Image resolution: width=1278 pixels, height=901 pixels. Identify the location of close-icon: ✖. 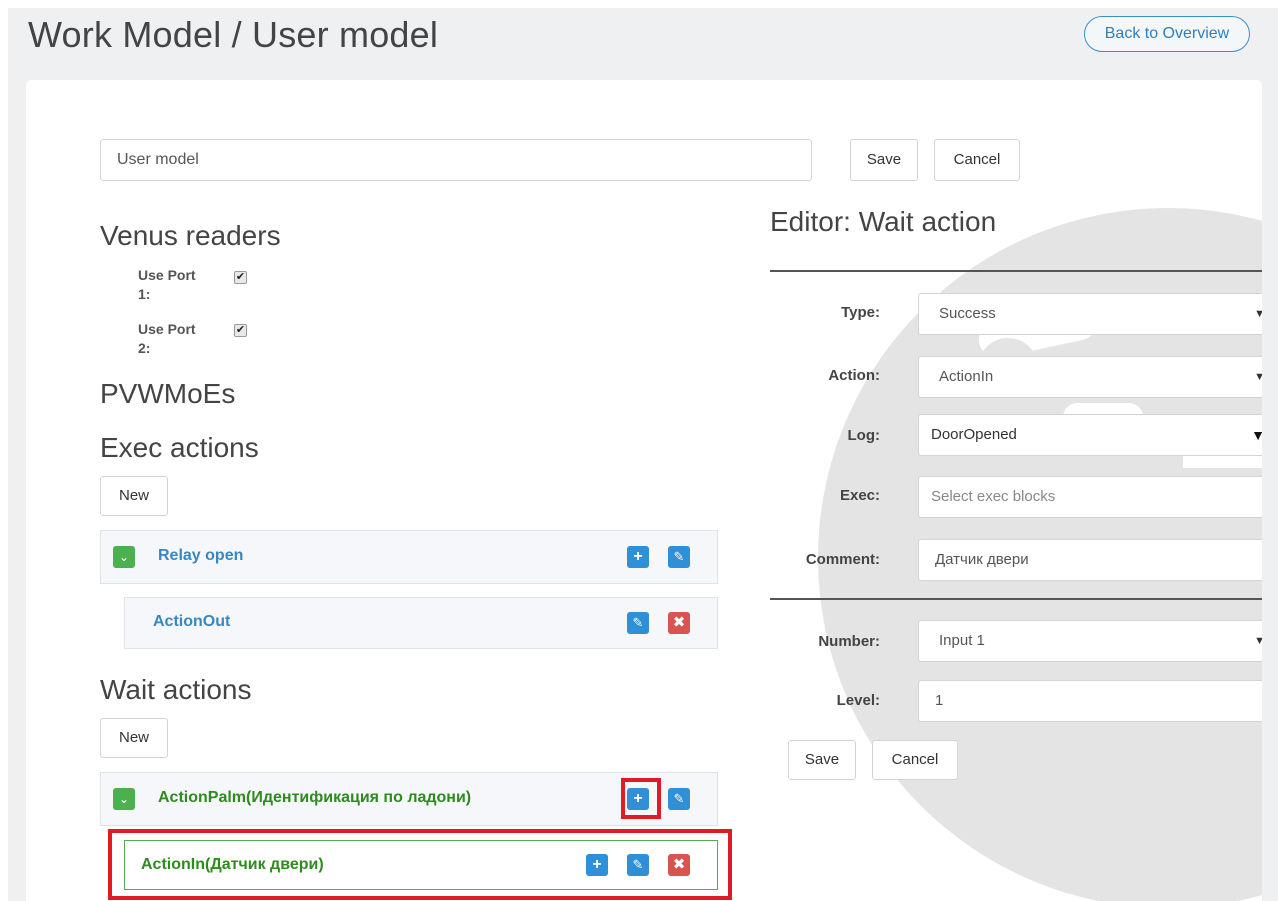
(679, 623).